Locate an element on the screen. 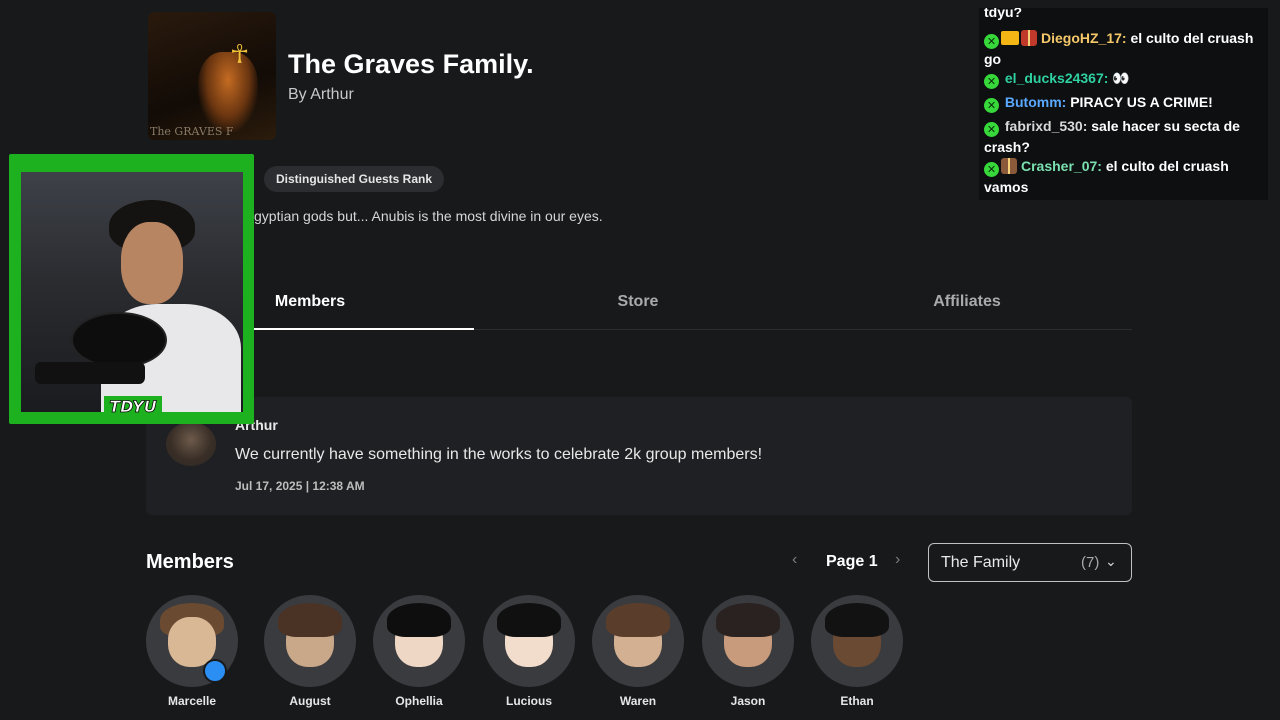 The image size is (1280, 720). chat-text: tdyu? is located at coordinates (1003, 14).